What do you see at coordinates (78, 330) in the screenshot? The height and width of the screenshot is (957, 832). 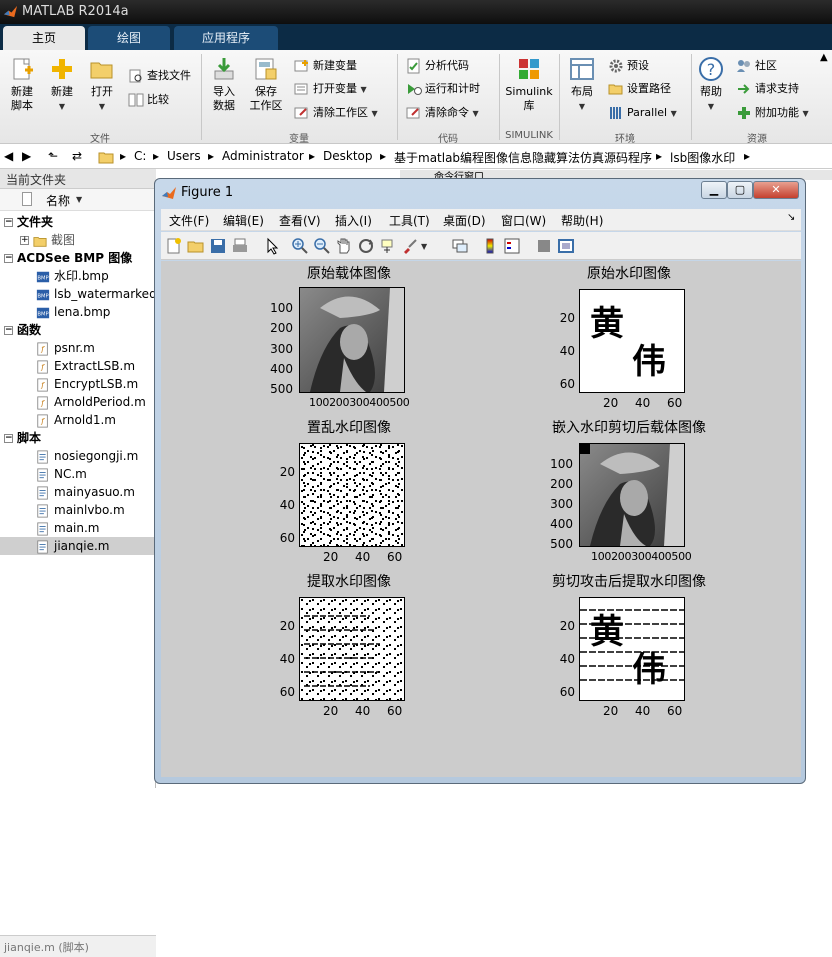 I see `group-functions: − 函数` at bounding box center [78, 330].